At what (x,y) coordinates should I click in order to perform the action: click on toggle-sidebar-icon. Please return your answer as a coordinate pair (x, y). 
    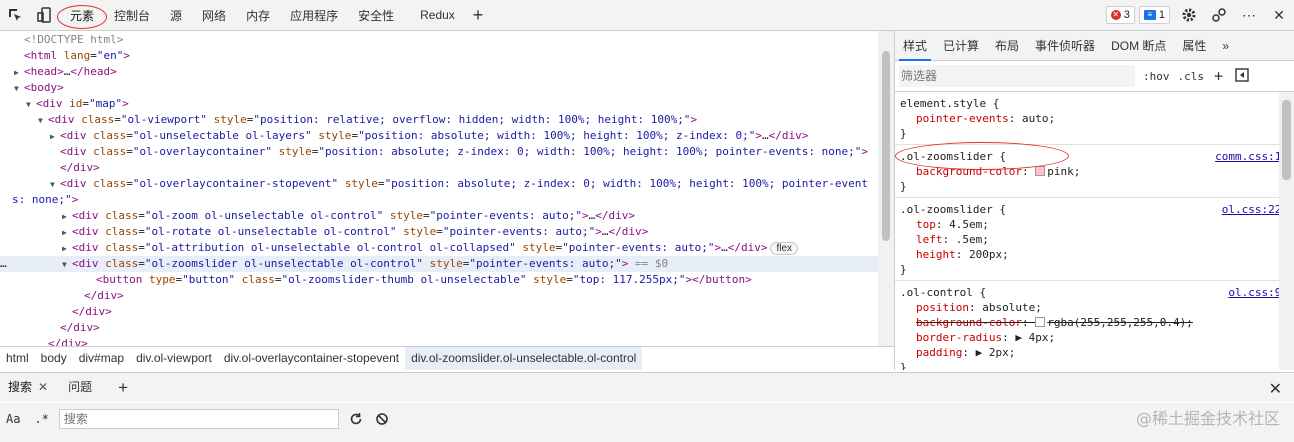
    Looking at the image, I should click on (1242, 76).